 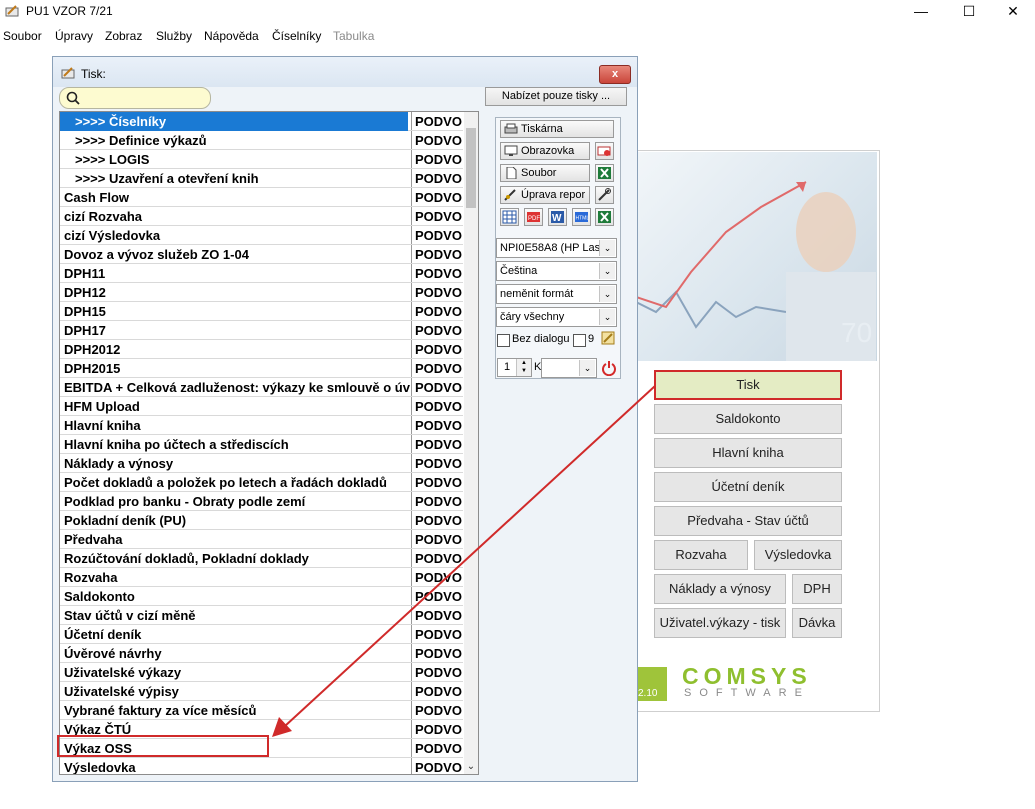 I want to click on arrow-head-icon, so click(x=282, y=727).